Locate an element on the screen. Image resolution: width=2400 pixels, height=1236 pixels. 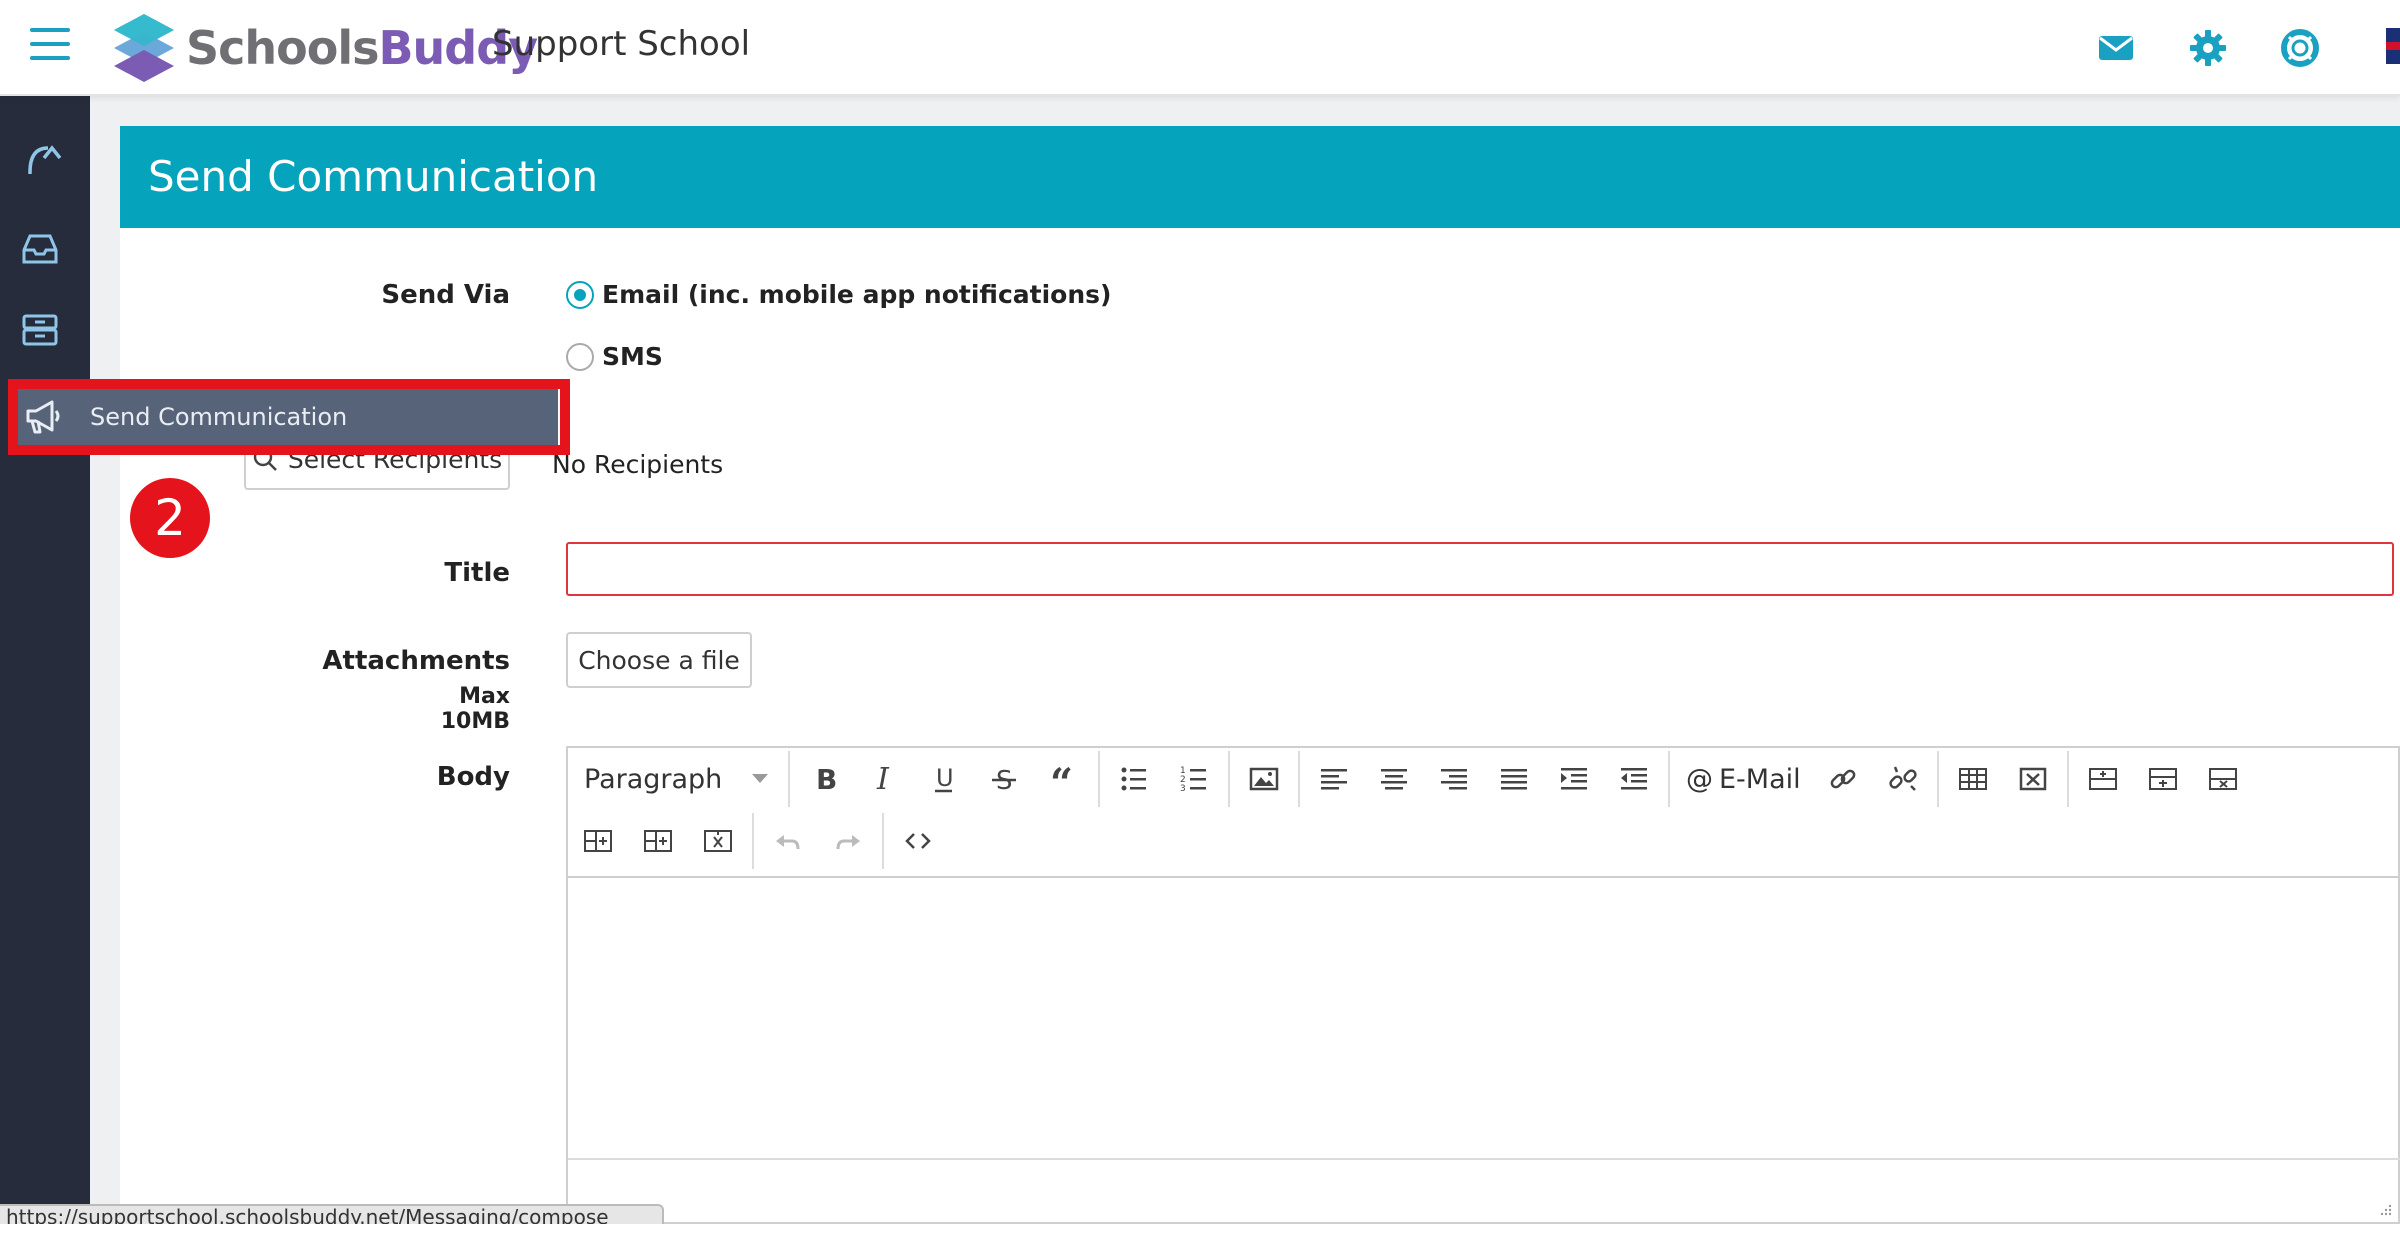
svg-text: I is located at coordinates (883, 779).